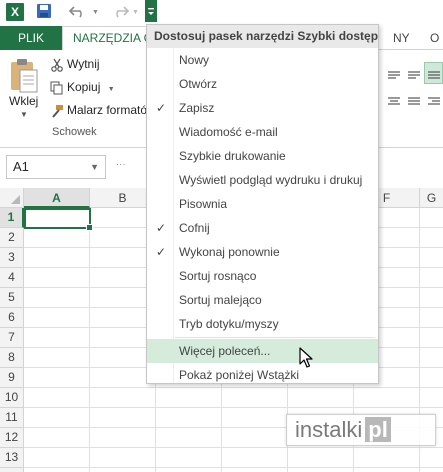 The image size is (443, 472). I want to click on menu-item-label: Otwórz, so click(198, 84).